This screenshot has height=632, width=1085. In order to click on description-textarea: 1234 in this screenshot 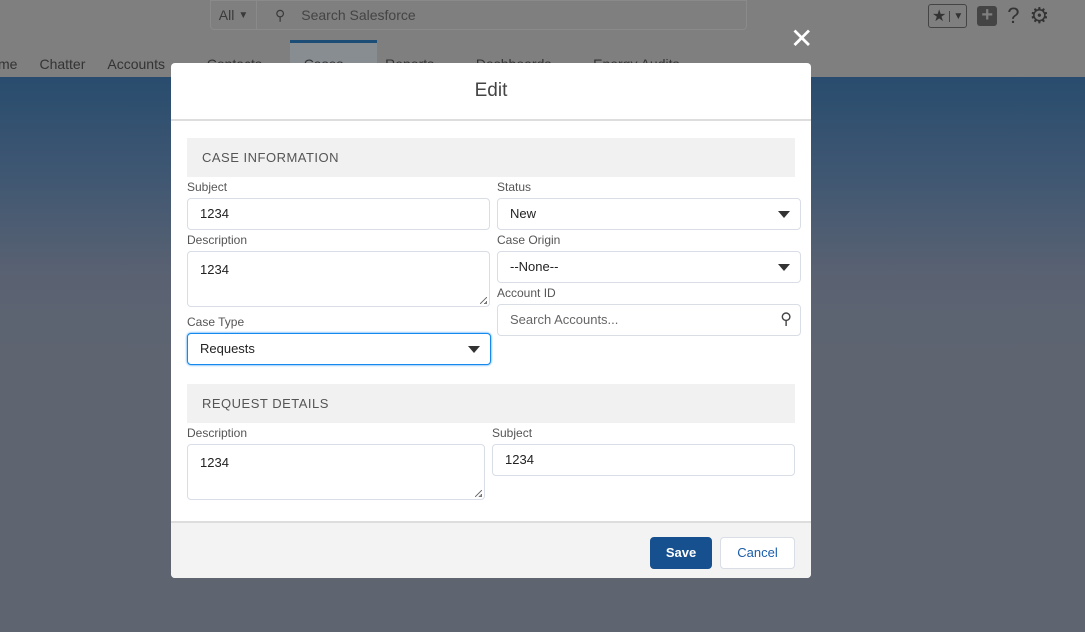, I will do `click(338, 279)`.